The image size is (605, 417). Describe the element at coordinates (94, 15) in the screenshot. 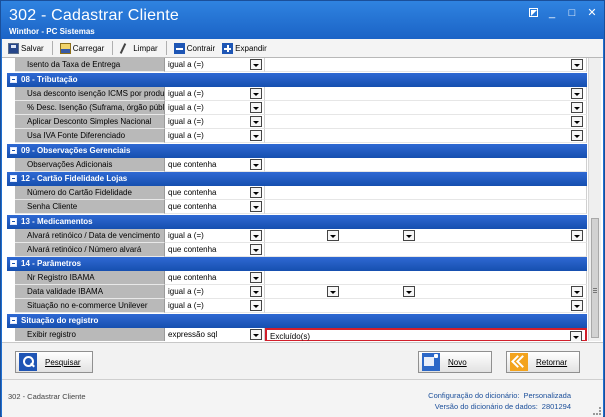

I see `window-title: 302 - Cadastrar Cliente` at that location.